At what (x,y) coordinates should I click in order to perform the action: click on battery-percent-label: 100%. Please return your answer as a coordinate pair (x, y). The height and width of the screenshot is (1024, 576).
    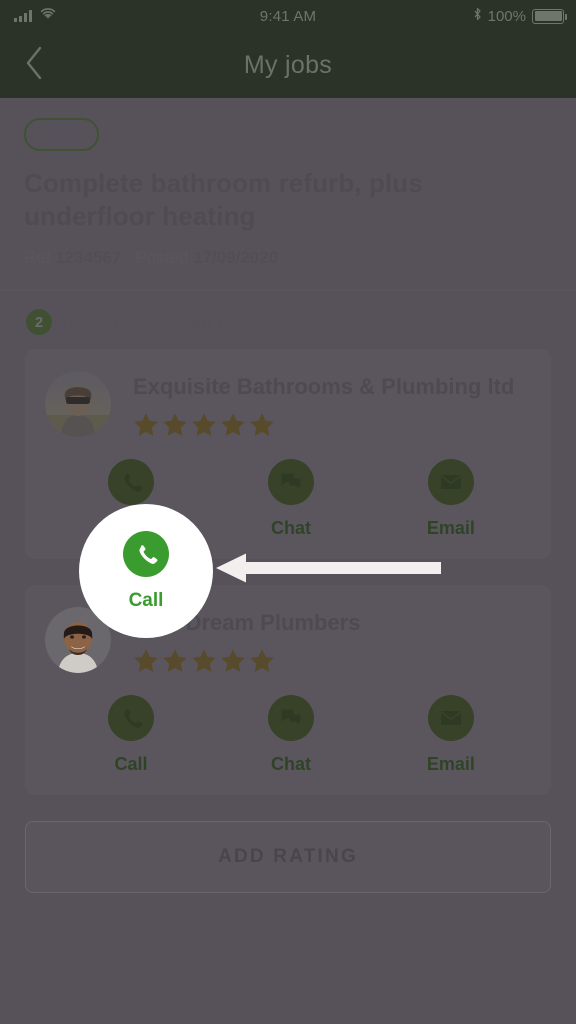
    Looking at the image, I should click on (506, 16).